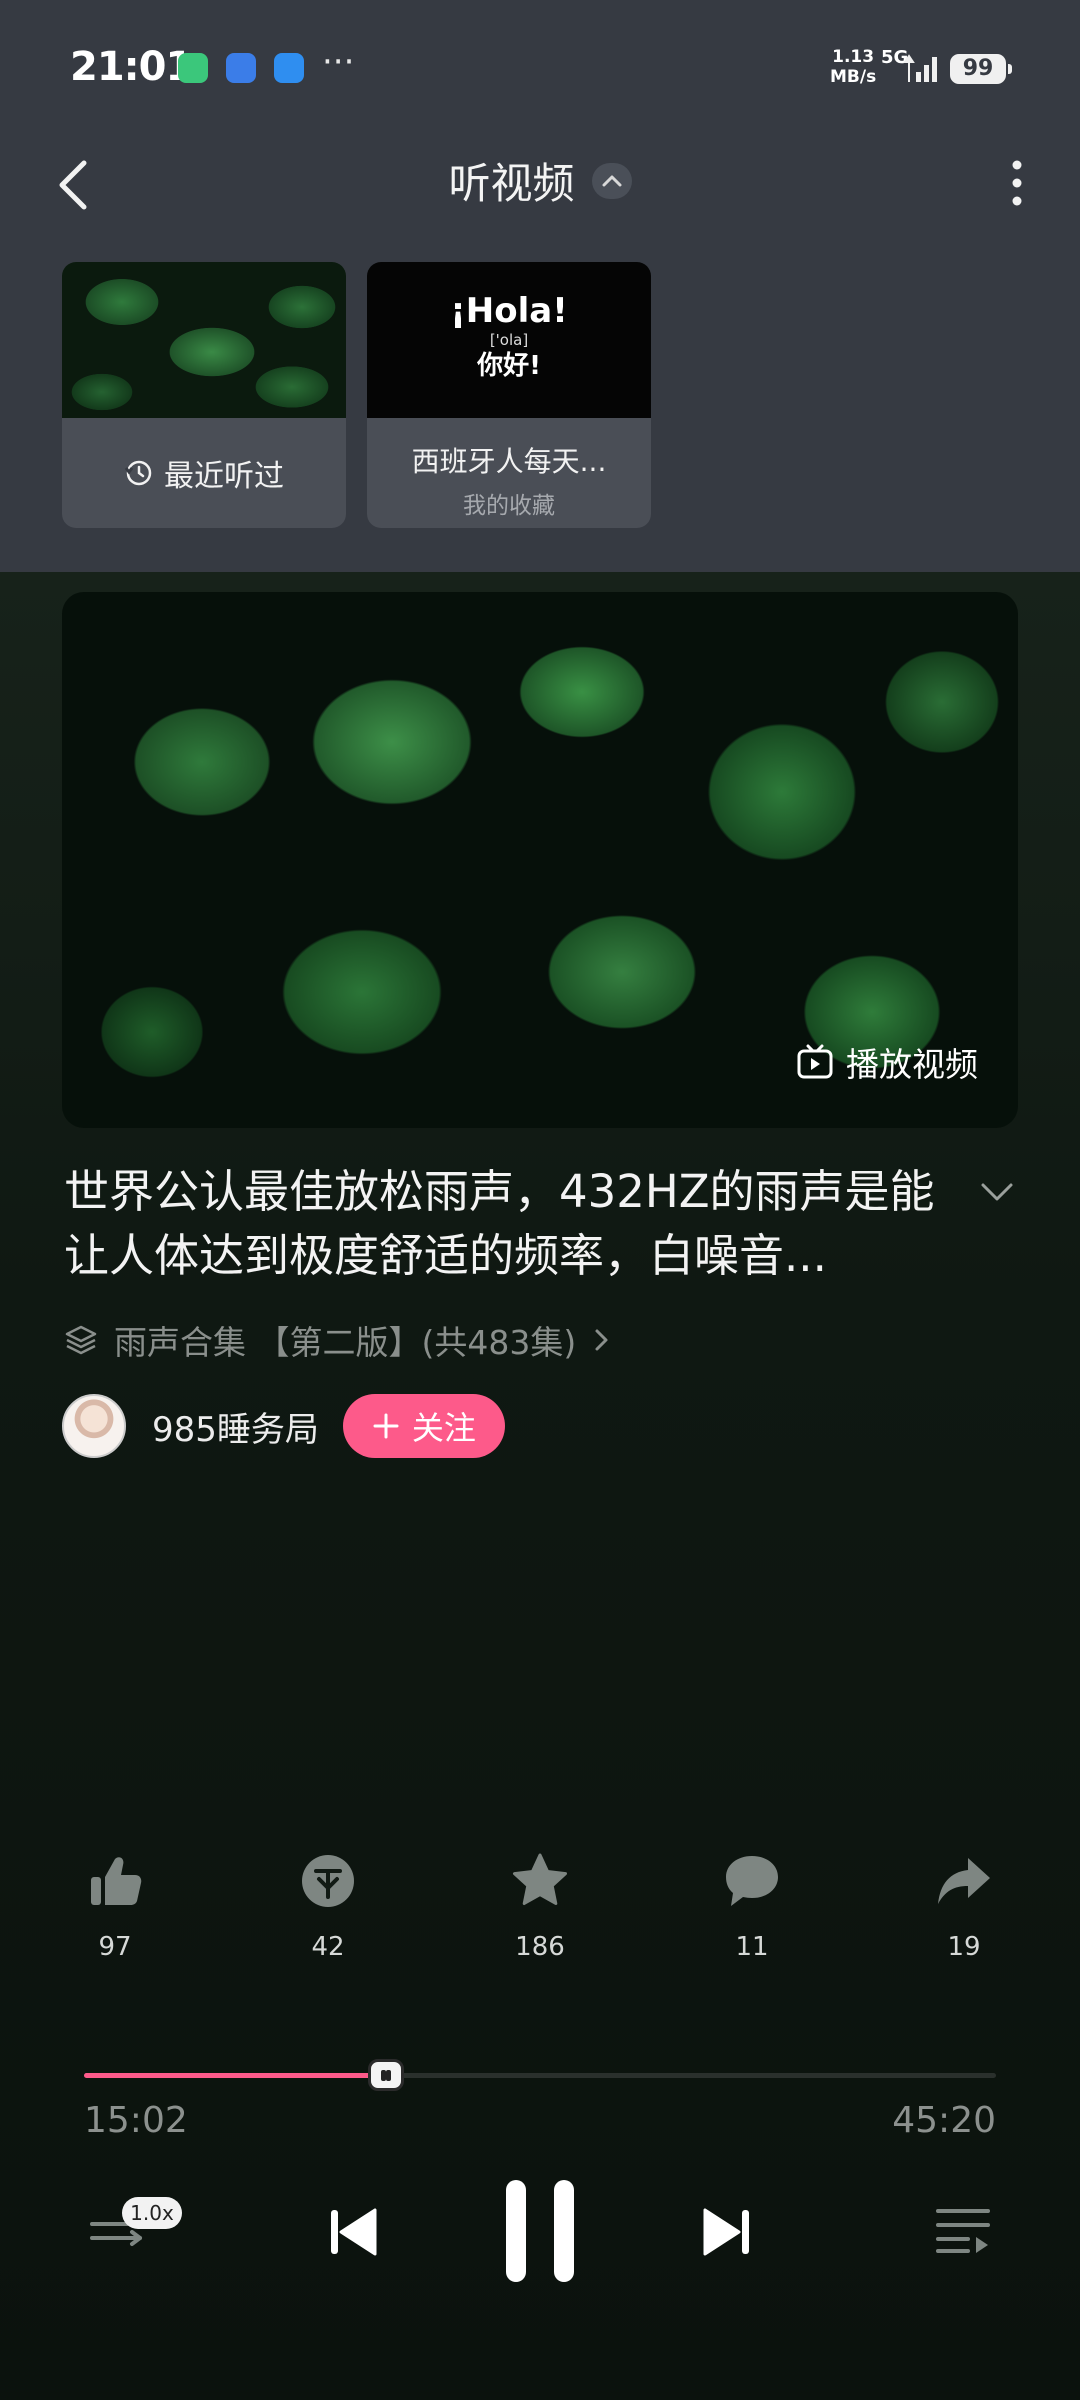 This screenshot has width=1080, height=2400. What do you see at coordinates (224, 476) in the screenshot?
I see `card-label: 最近听过` at bounding box center [224, 476].